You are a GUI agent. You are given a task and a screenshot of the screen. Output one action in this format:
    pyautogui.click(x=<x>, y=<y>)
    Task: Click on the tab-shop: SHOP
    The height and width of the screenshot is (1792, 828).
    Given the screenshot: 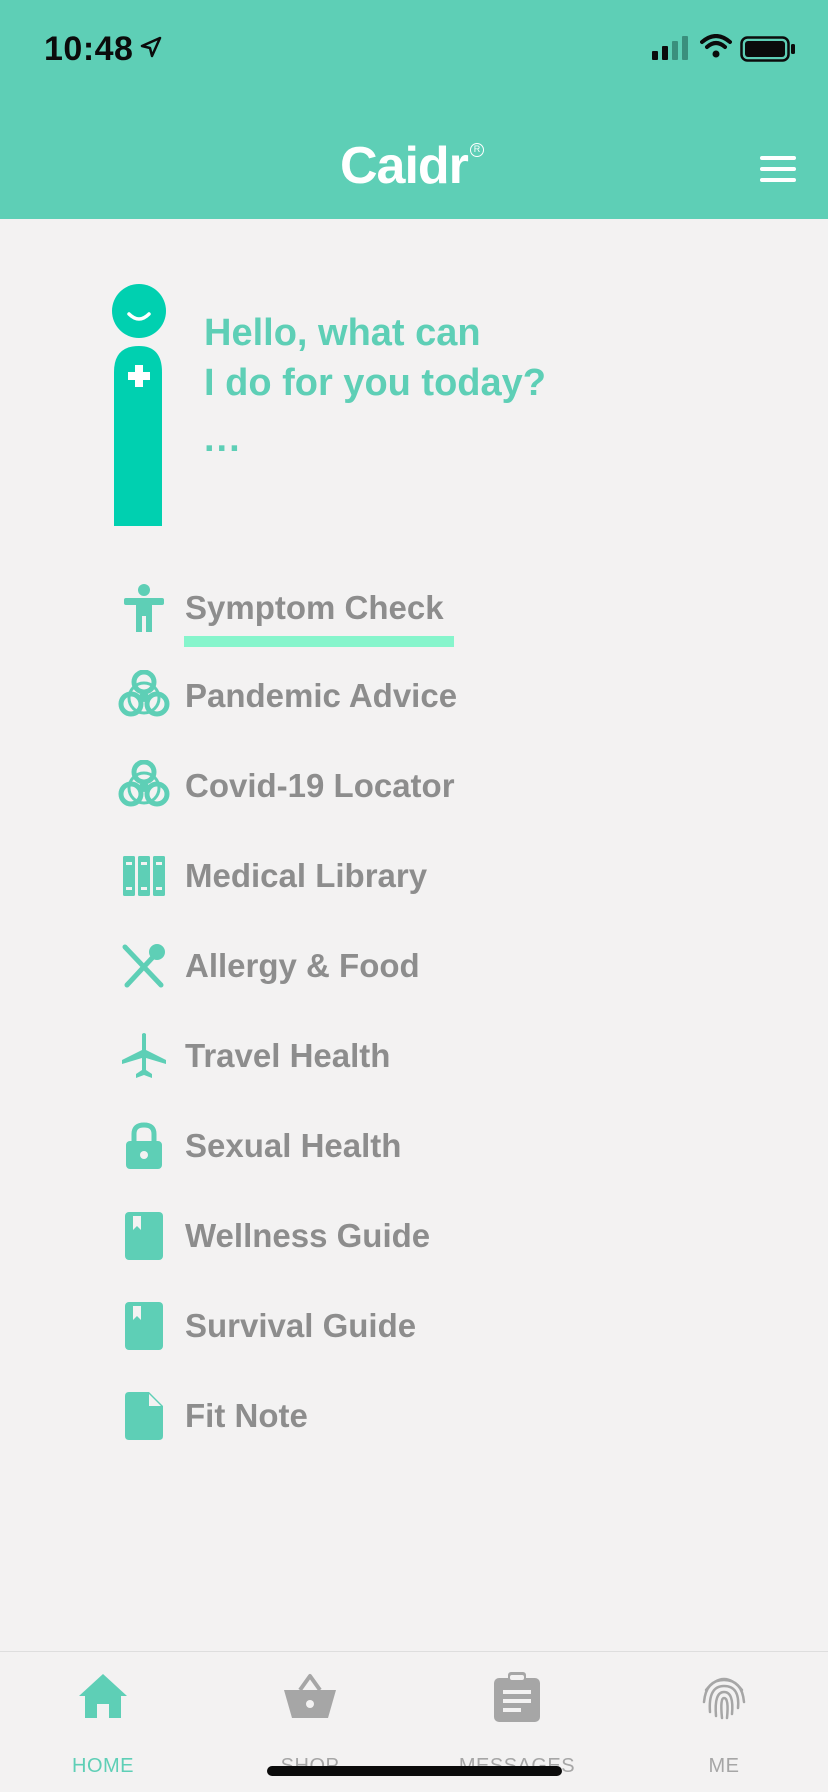 What is the action you would take?
    pyautogui.click(x=310, y=1714)
    